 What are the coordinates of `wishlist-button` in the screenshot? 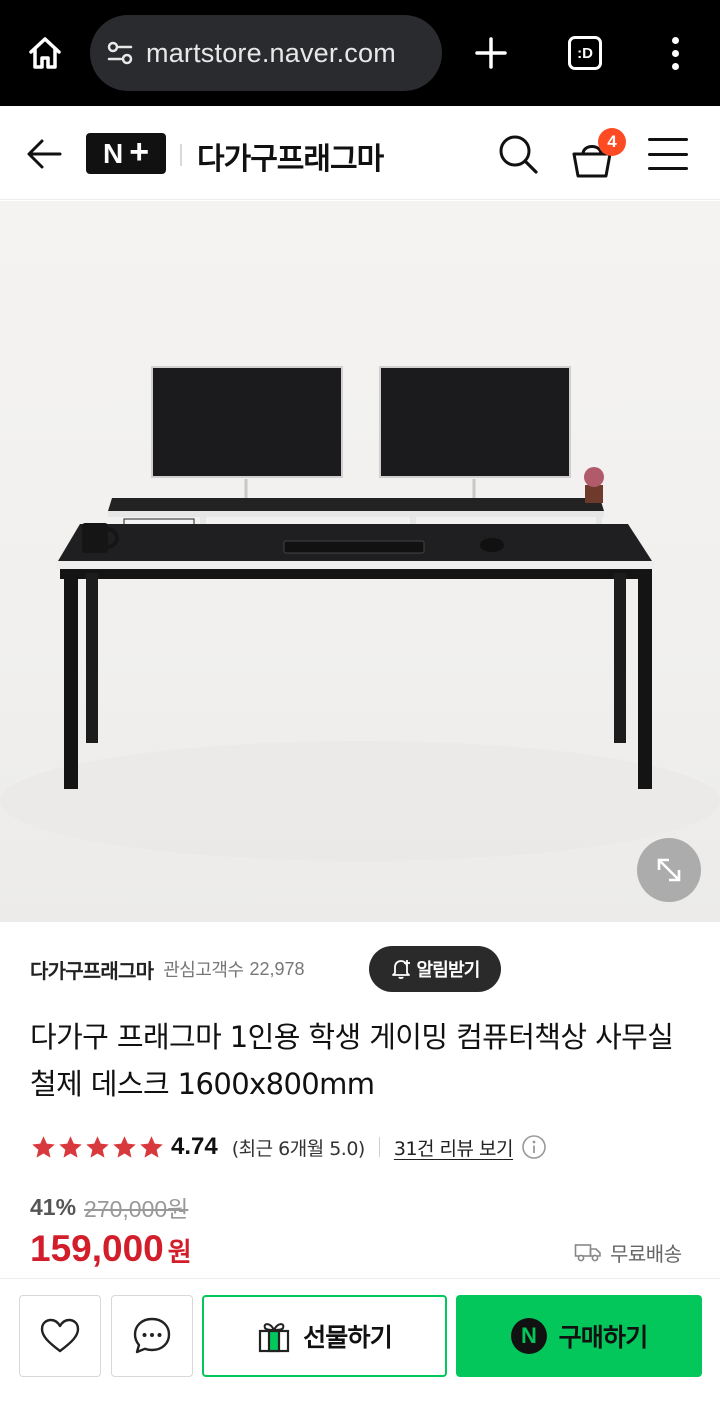 It's located at (60, 1336).